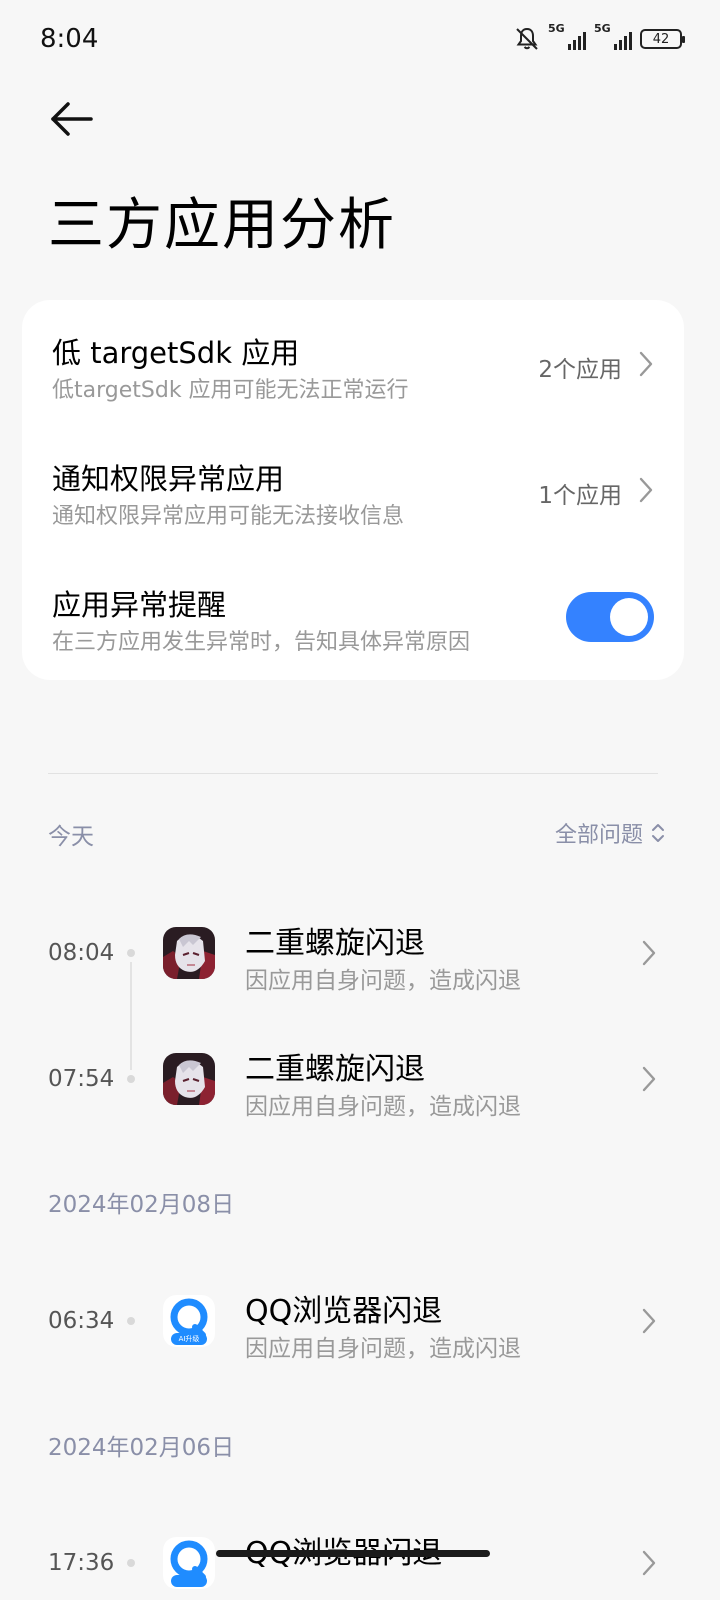 This screenshot has height=1600, width=720. Describe the element at coordinates (176, 353) in the screenshot. I see `row-title: 低 targetSdk 应用` at that location.